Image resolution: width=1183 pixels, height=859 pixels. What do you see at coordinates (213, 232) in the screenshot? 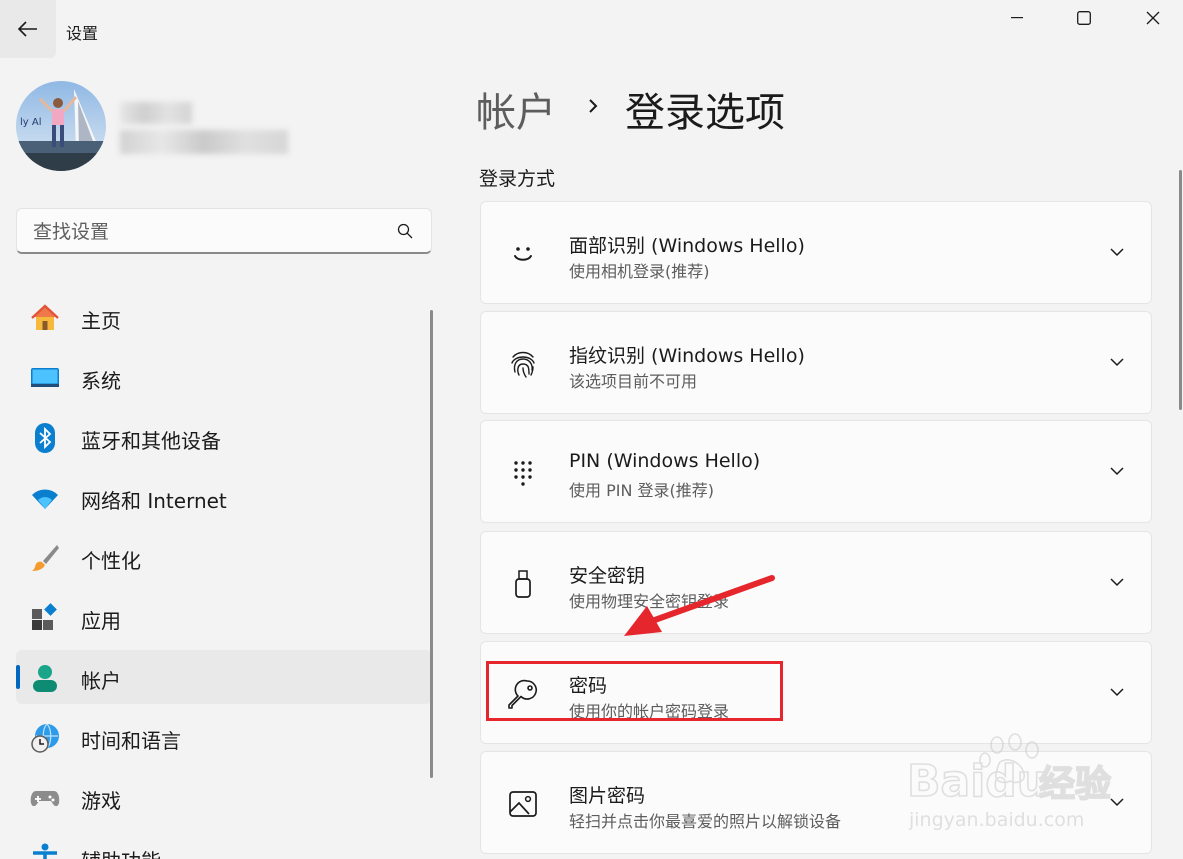
I see `search-input` at bounding box center [213, 232].